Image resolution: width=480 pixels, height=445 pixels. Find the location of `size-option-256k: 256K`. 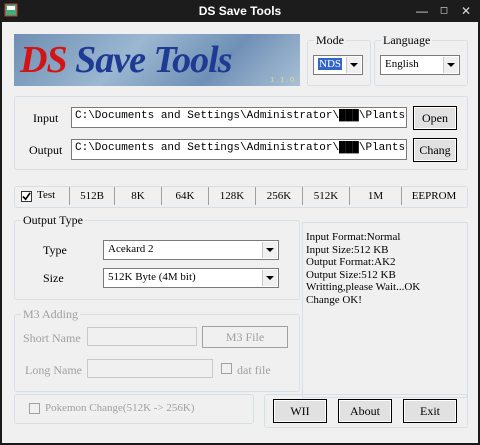

size-option-256k: 256K is located at coordinates (279, 196).